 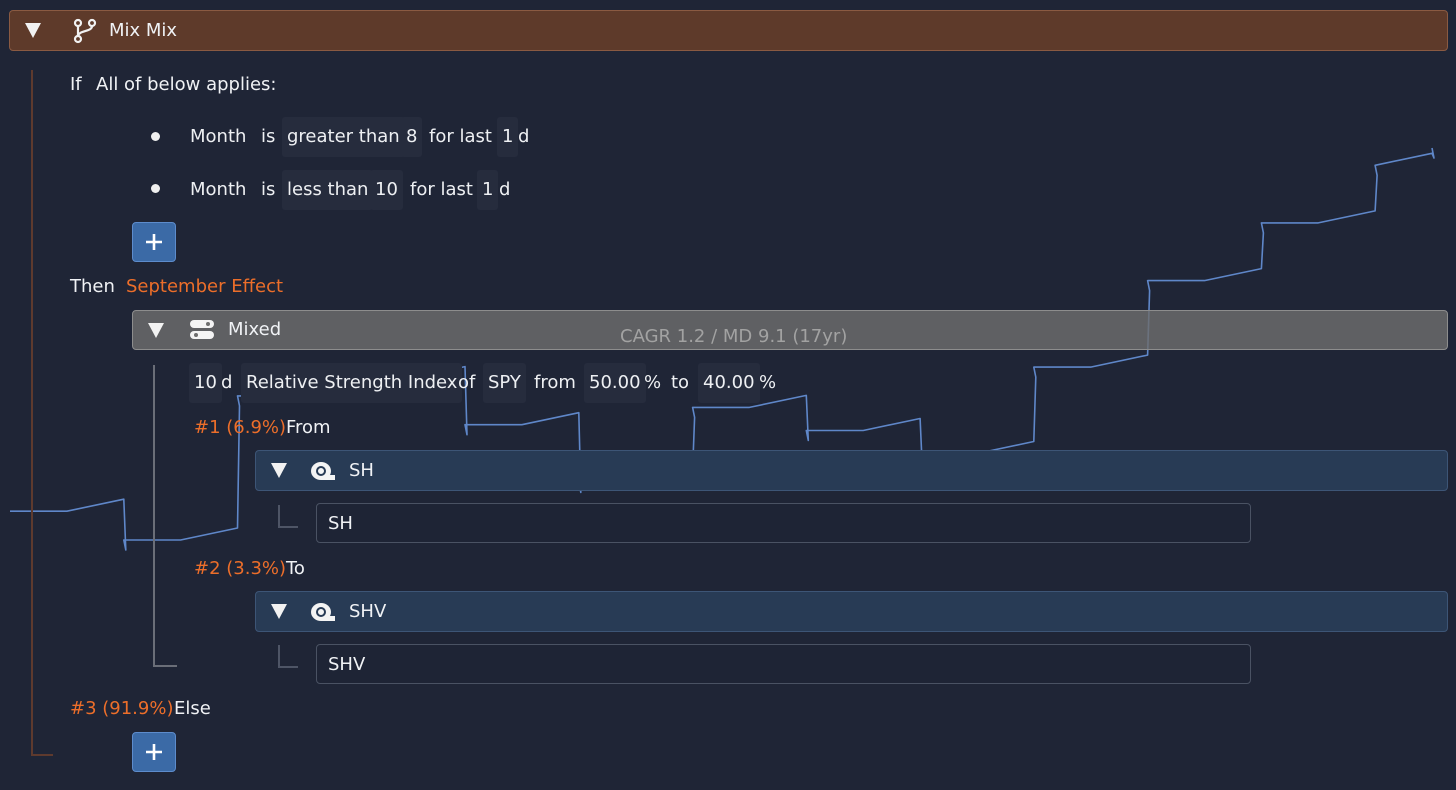 I want to click on indicator-from-value: 50.00, so click(x=615, y=383).